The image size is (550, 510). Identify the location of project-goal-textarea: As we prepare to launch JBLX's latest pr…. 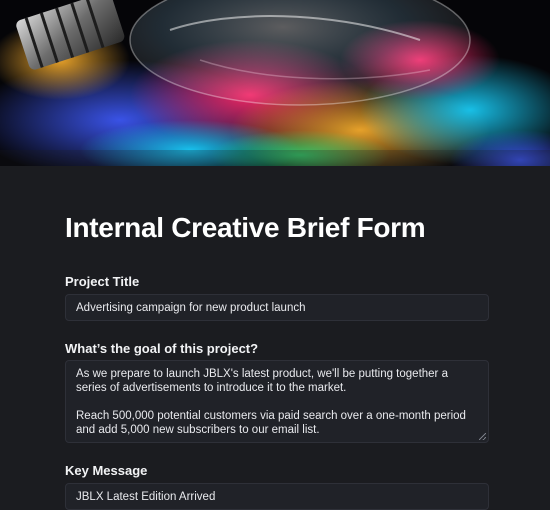
(277, 401).